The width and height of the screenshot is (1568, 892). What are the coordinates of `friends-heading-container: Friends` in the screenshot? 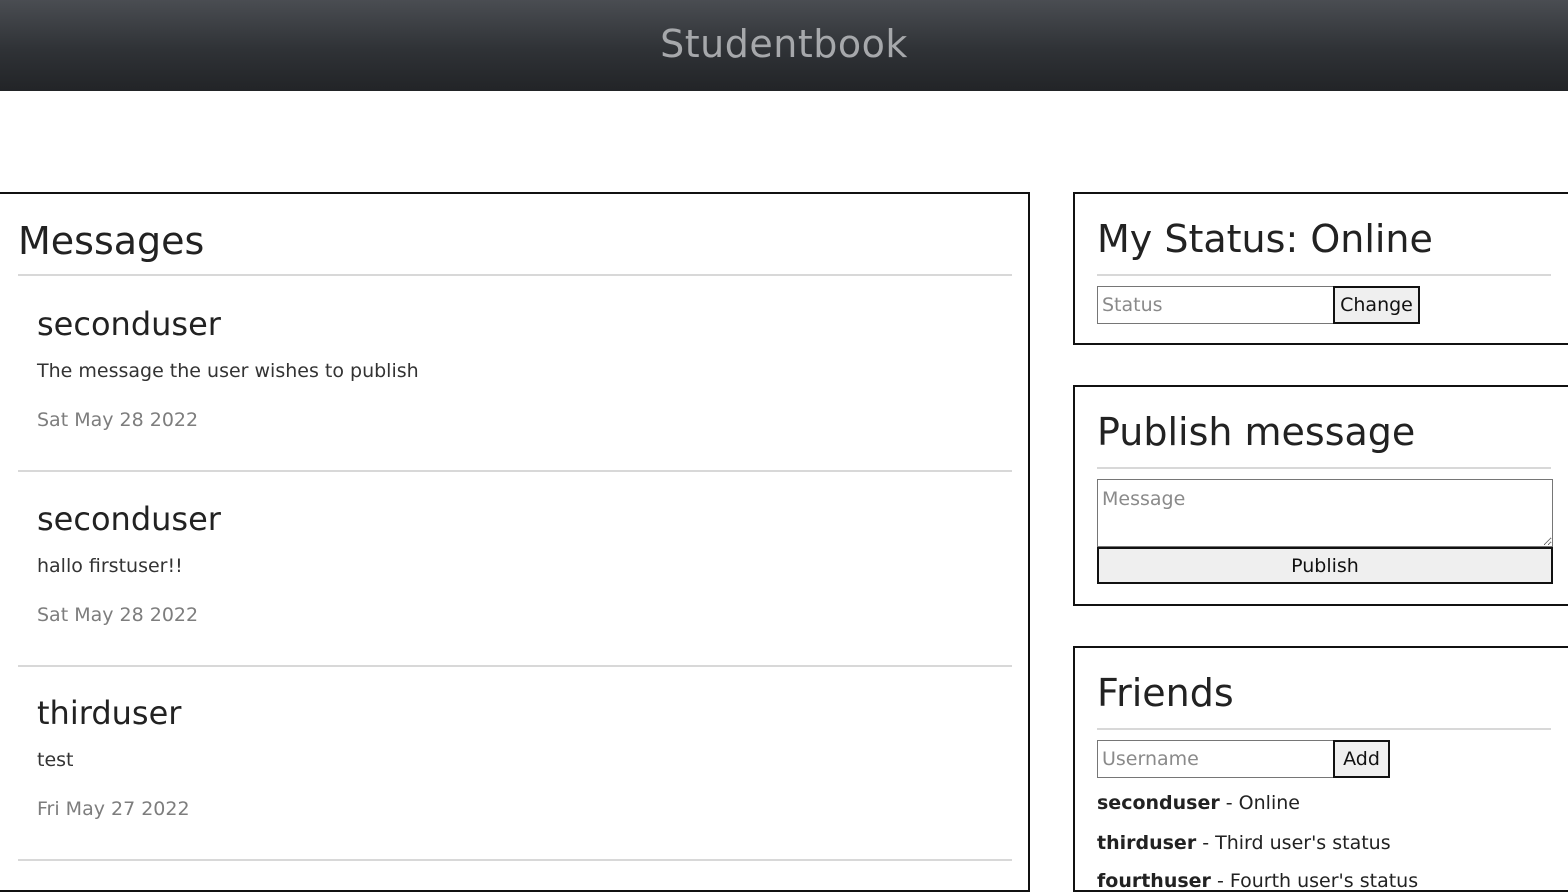 It's located at (1324, 702).